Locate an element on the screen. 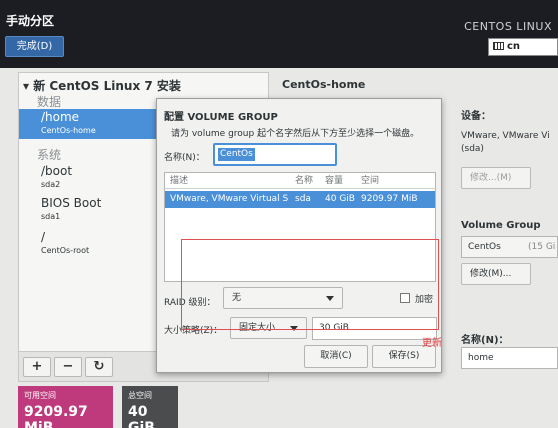 Image resolution: width=558 pixels, height=428 pixels. dialog-instruction: 请为 volume group 起个名字然后从下方至少选择一个磁盘。 is located at coordinates (295, 134).